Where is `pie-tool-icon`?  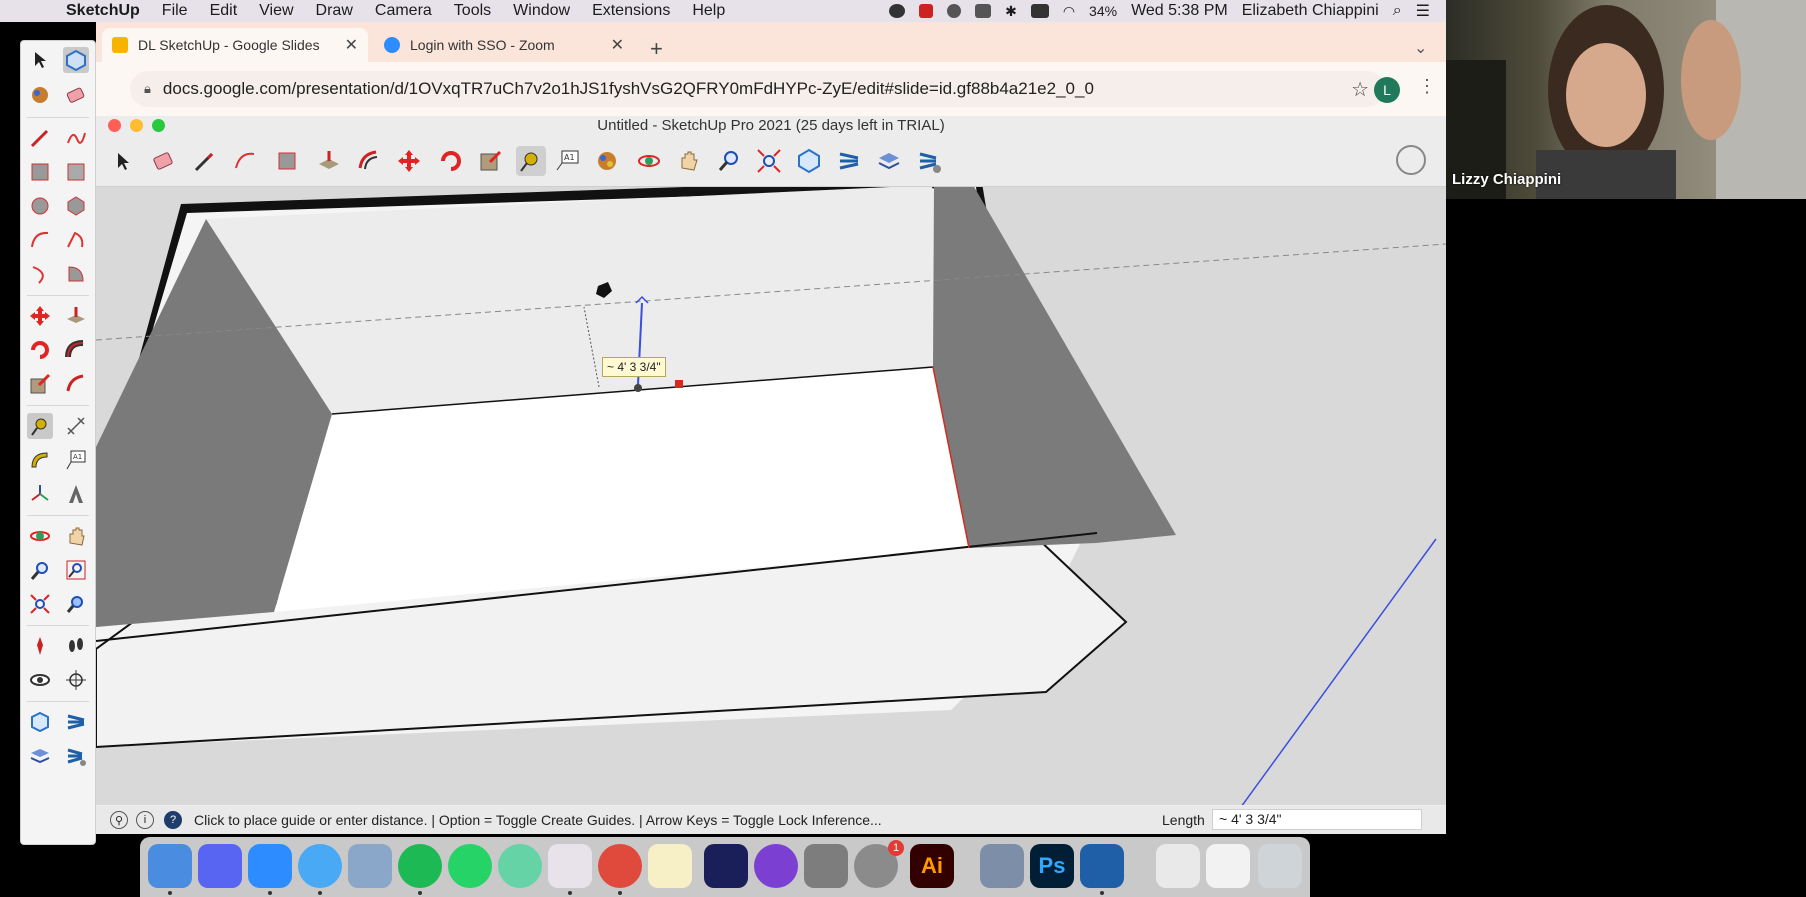 pie-tool-icon is located at coordinates (76, 274).